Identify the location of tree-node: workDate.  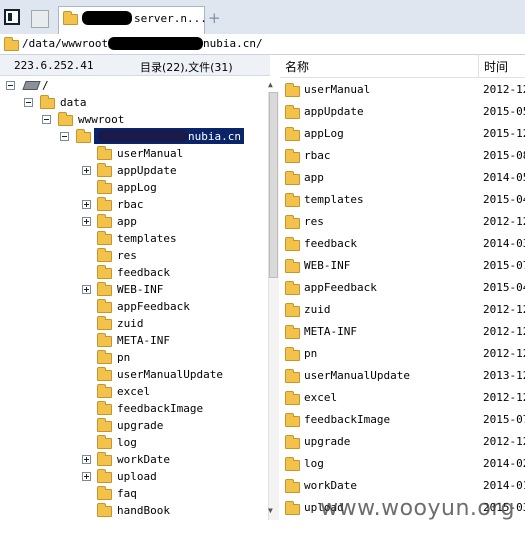
(168, 459).